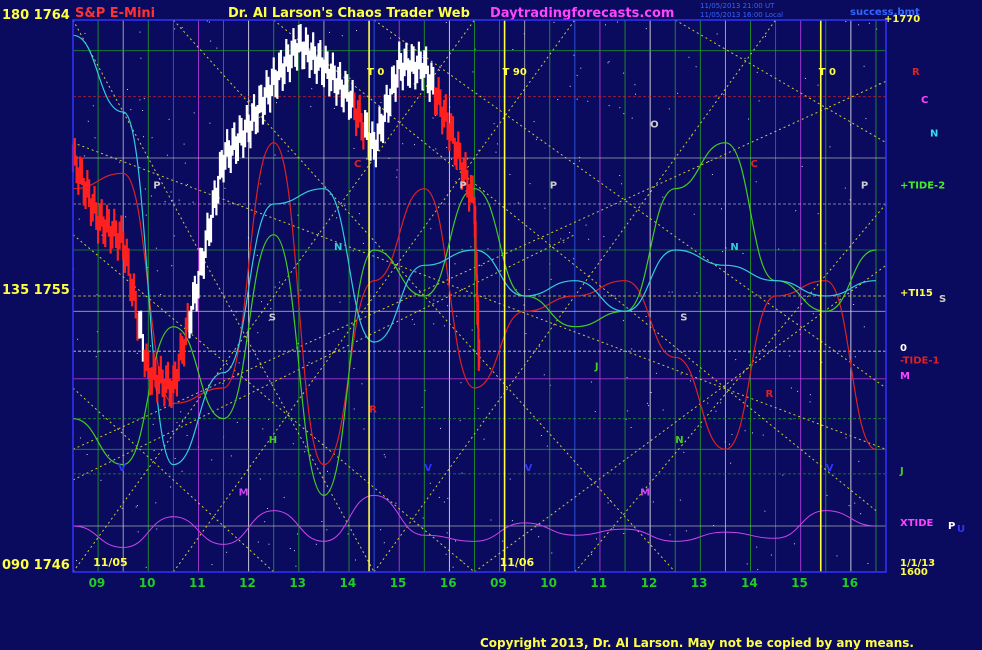 This screenshot has width=982, height=650. Describe the element at coordinates (297, 583) in the screenshot. I see `x-tick-label: 13` at that location.